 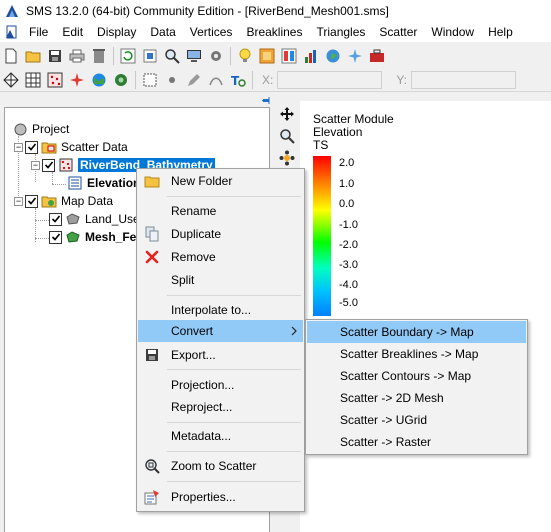 What do you see at coordinates (103, 183) in the screenshot?
I see `tree-item-elevation: Elevation` at bounding box center [103, 183].